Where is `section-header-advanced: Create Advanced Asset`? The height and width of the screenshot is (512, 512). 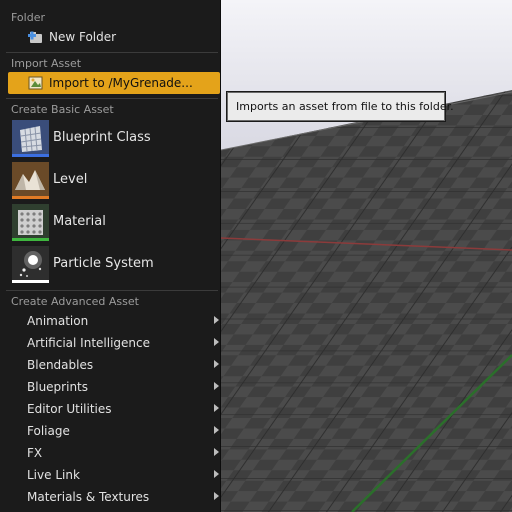
section-header-advanced: Create Advanced Asset is located at coordinates (75, 301).